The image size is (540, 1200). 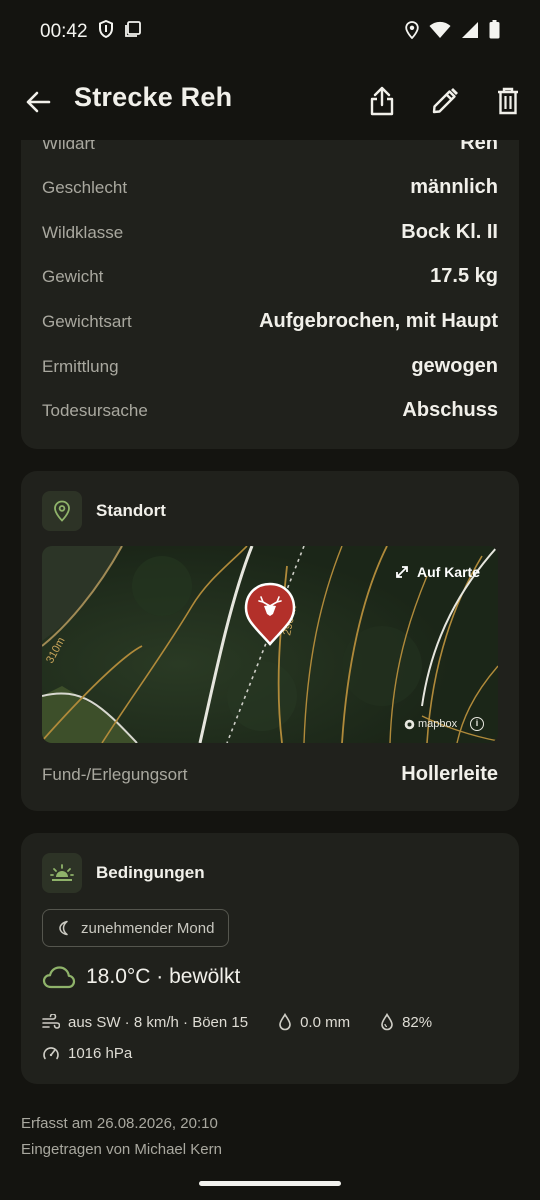 I want to click on detail-row-geschlecht: Geschlecht männlich, so click(x=270, y=187).